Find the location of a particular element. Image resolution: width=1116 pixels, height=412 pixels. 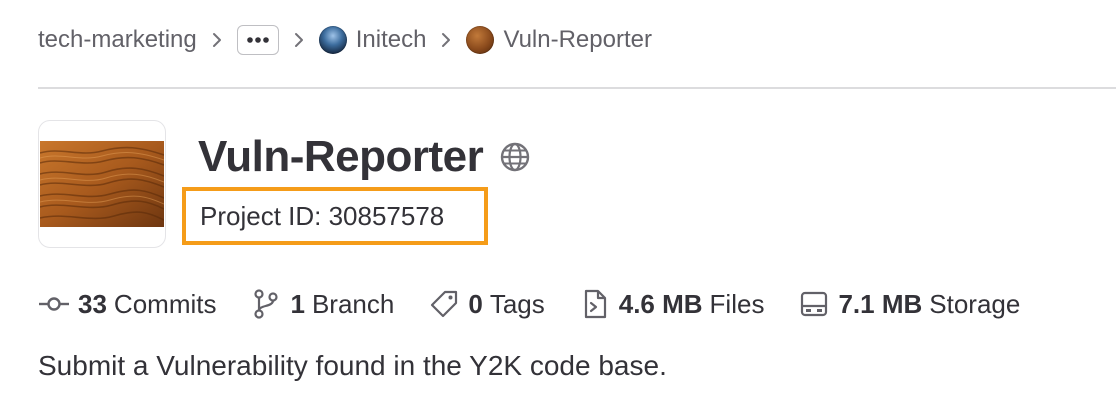

storage-label: Storage is located at coordinates (975, 303).